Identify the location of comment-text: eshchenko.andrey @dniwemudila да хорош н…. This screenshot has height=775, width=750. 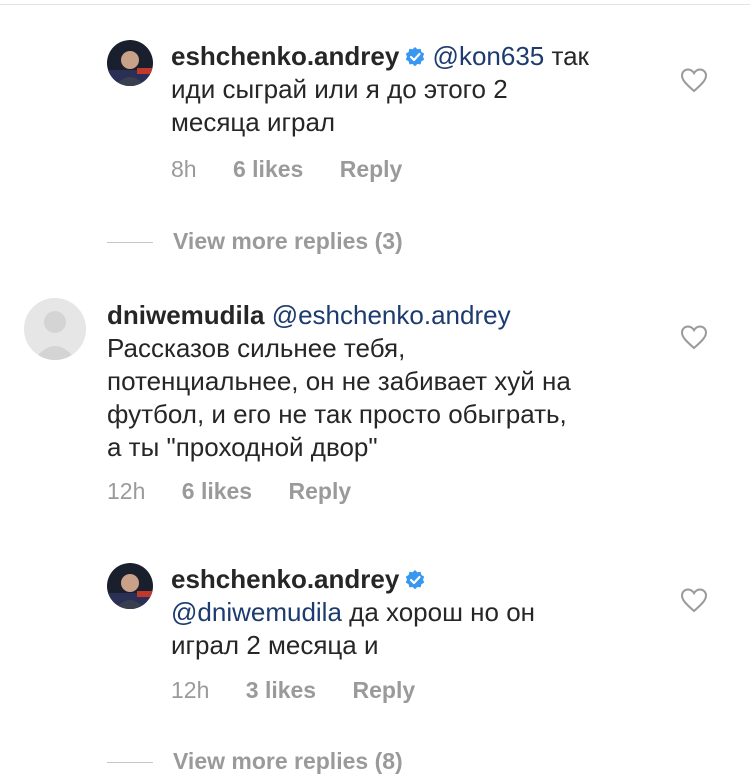
(411, 612).